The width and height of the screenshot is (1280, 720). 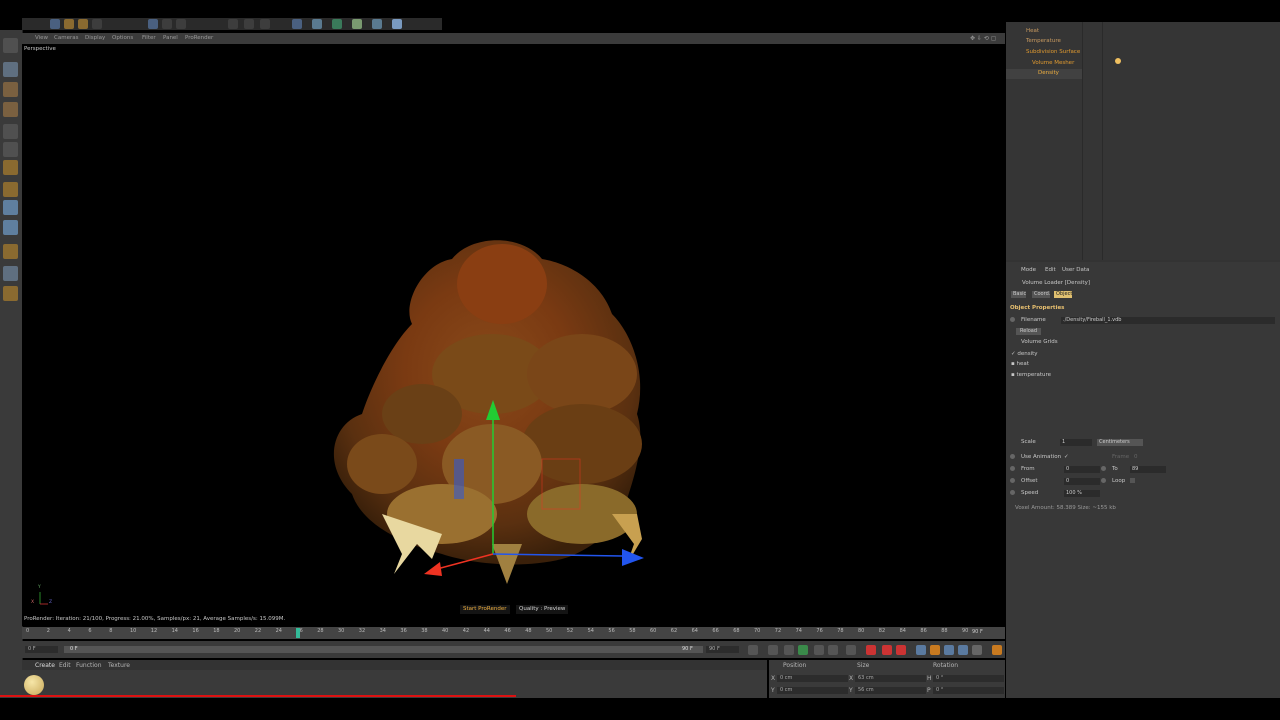 I want to click on make-editable-icon, so click(x=10, y=45).